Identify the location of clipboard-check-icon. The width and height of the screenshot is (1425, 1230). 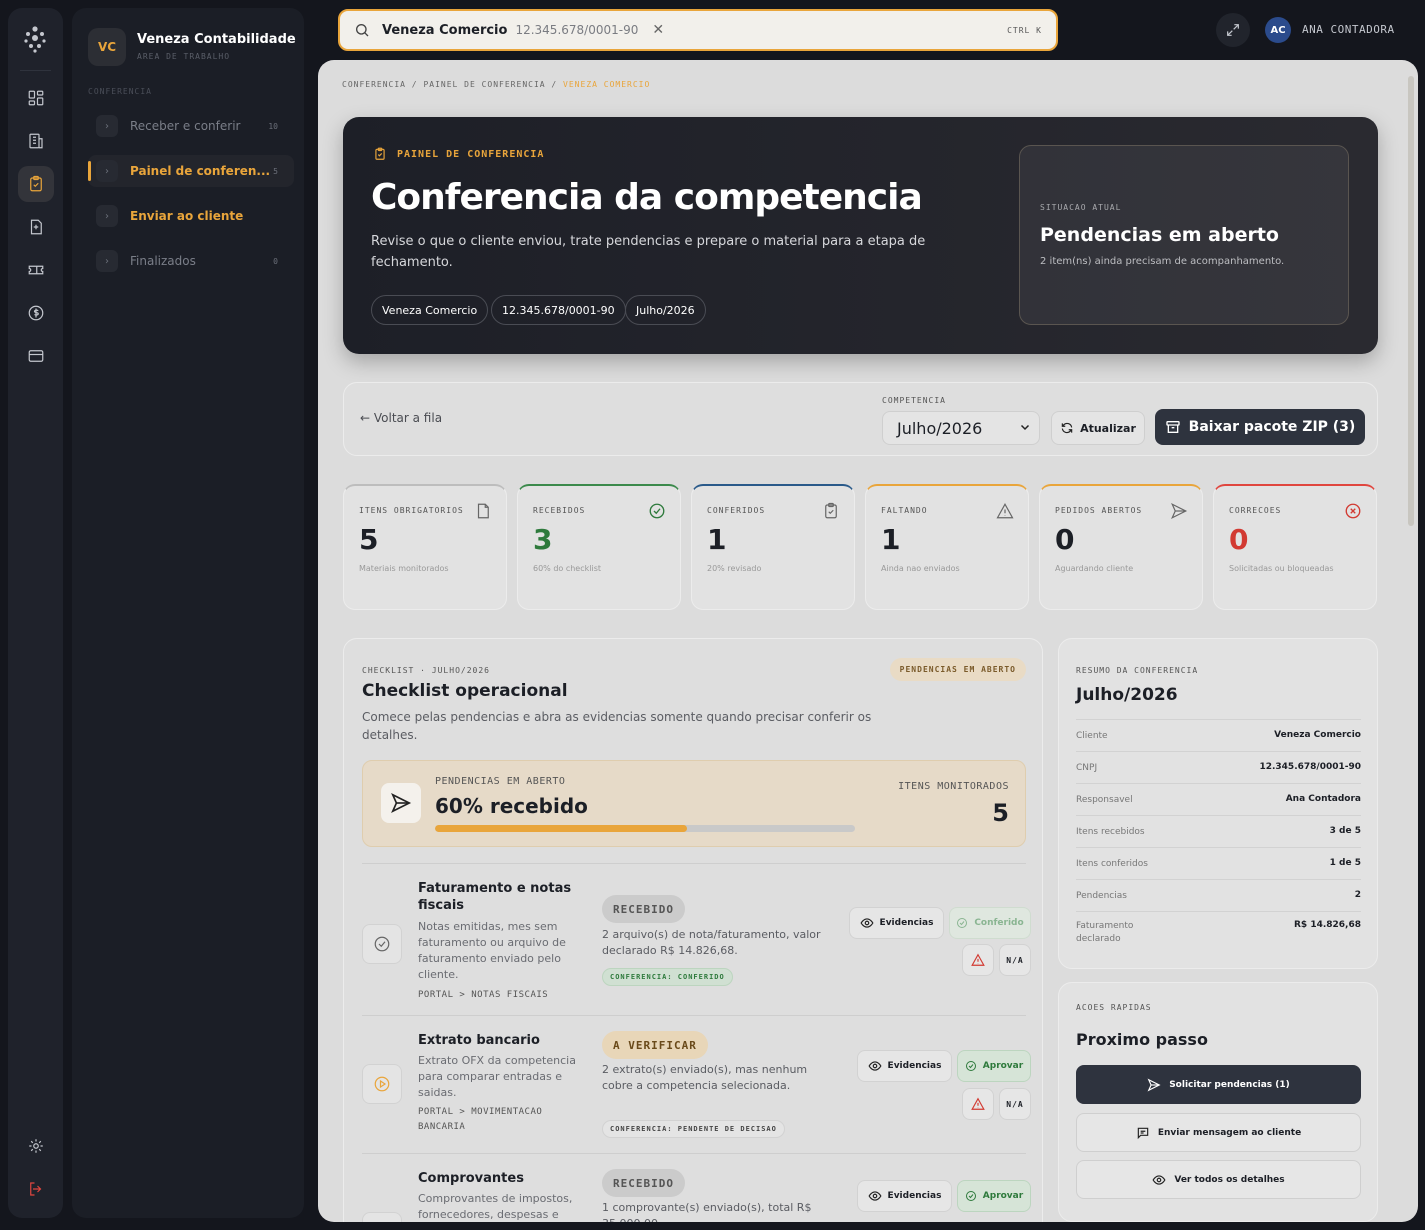
(36, 184).